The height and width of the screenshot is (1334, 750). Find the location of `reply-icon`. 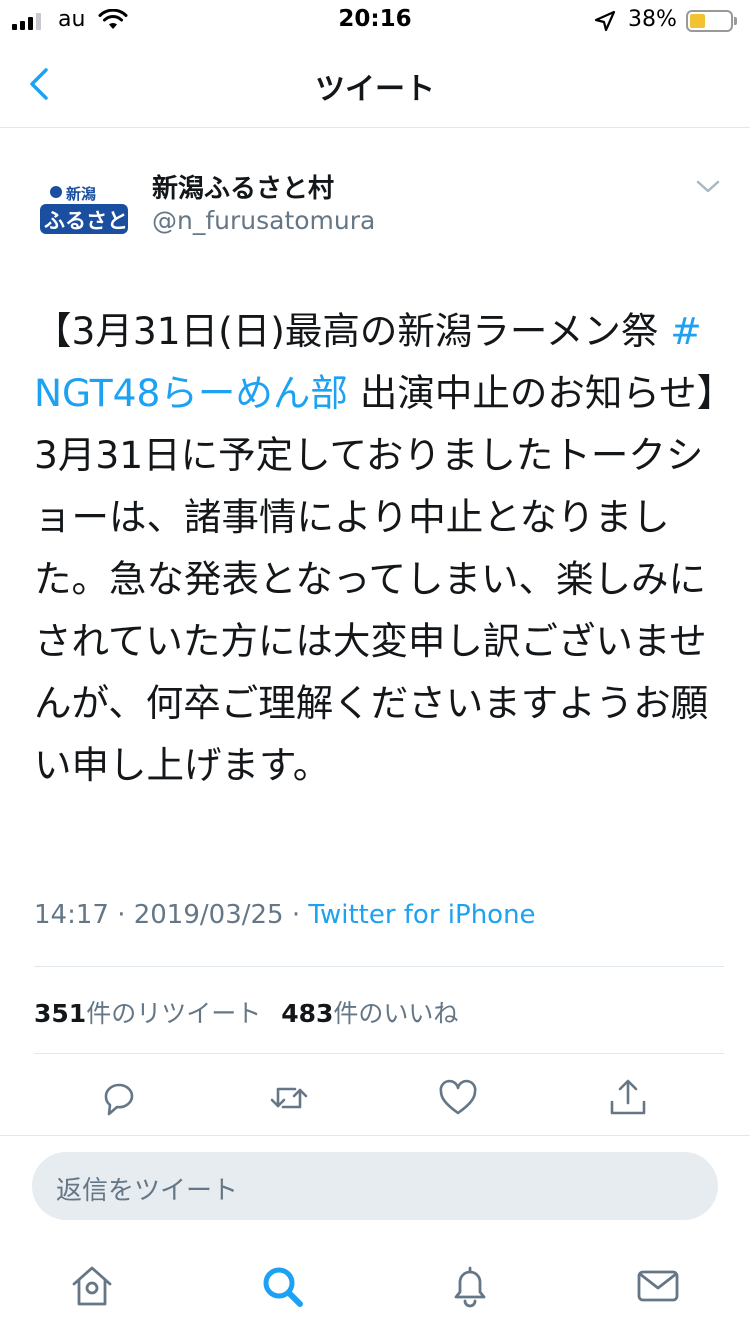

reply-icon is located at coordinates (119, 1099).